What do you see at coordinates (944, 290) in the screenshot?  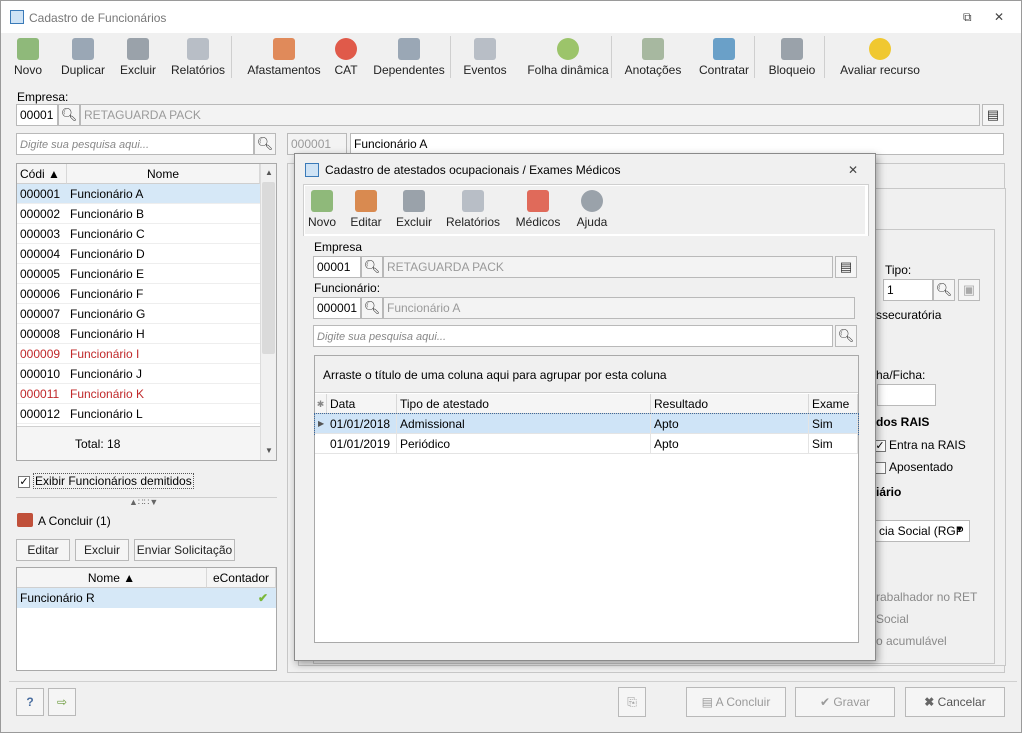 I see `tipo-search-icon: 🔍︎` at bounding box center [944, 290].